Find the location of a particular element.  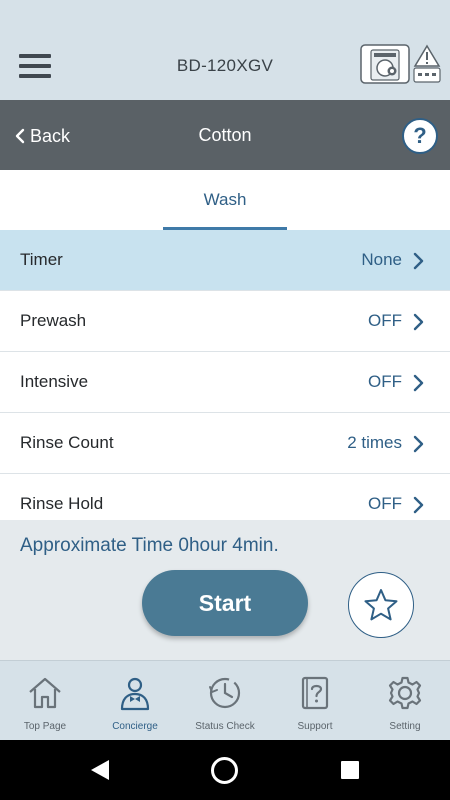

nav-item-concierge: Concierge is located at coordinates (135, 701).